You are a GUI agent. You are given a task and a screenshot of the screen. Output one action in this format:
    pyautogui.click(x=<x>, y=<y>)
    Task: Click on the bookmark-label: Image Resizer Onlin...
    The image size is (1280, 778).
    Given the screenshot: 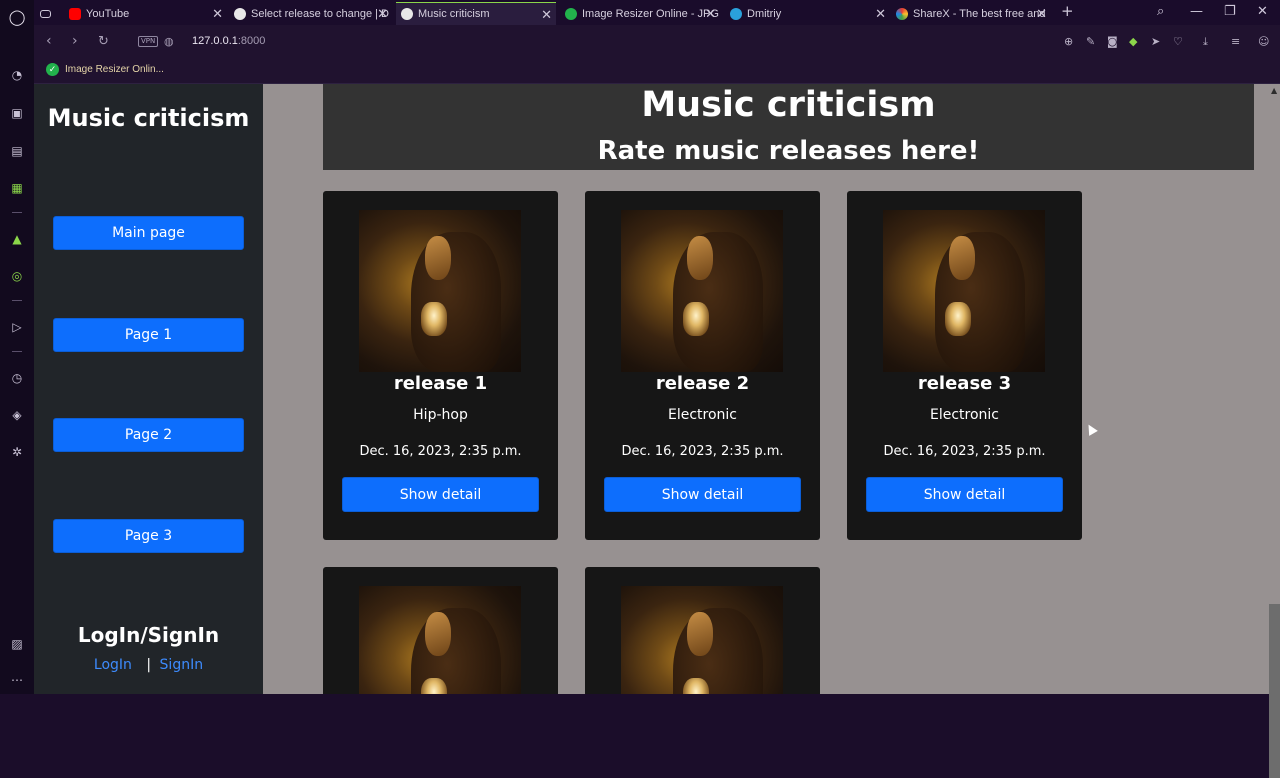 What is the action you would take?
    pyautogui.click(x=114, y=69)
    